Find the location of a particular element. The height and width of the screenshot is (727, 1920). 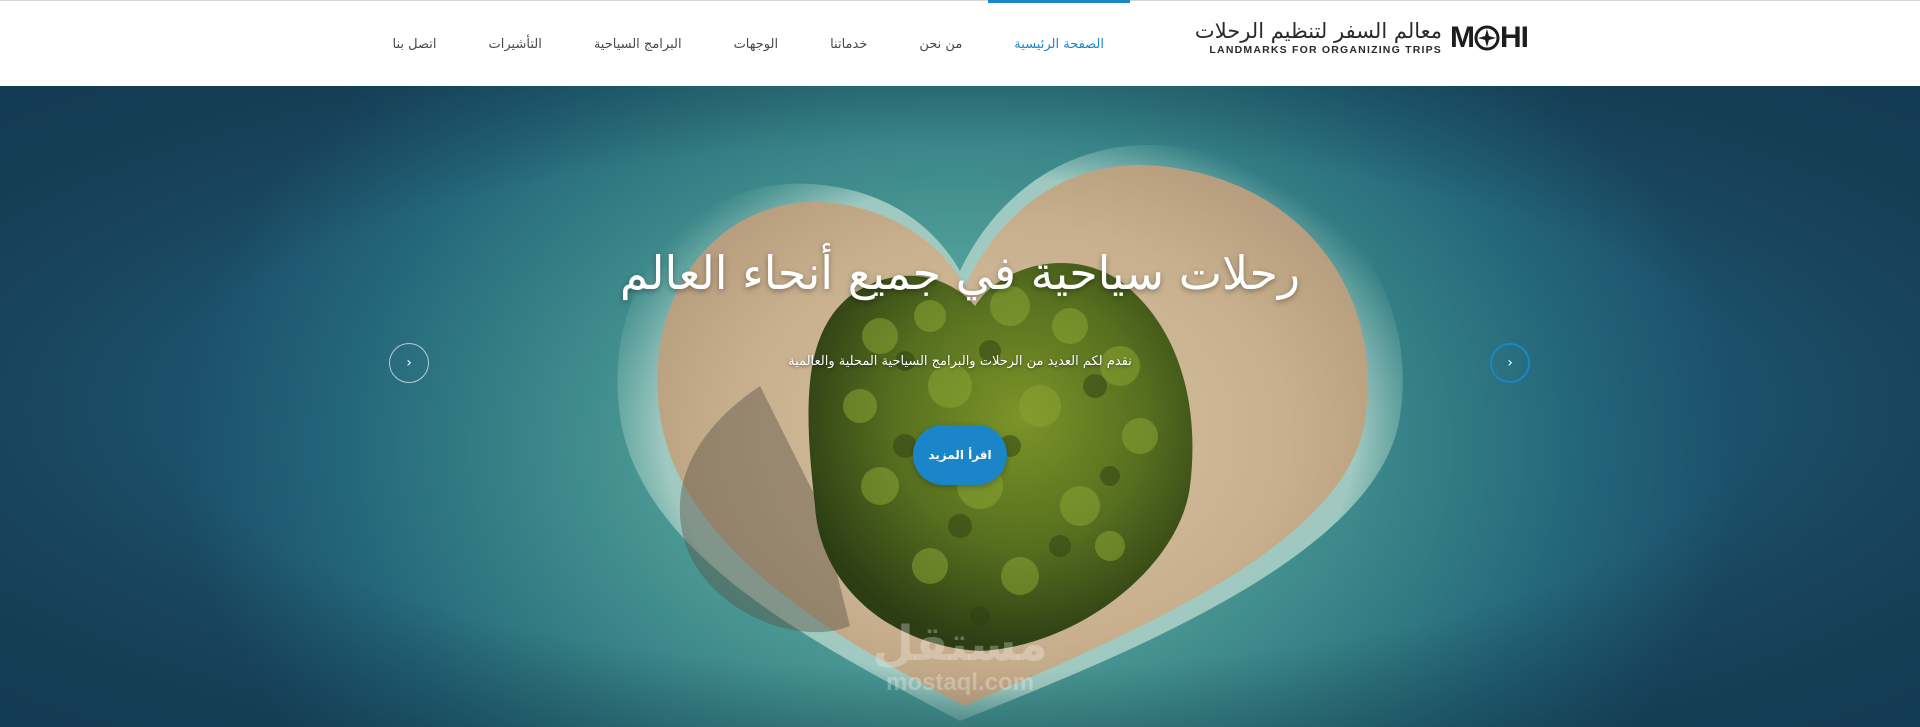

watermark: مستقل mostaql.com is located at coordinates (960, 657).